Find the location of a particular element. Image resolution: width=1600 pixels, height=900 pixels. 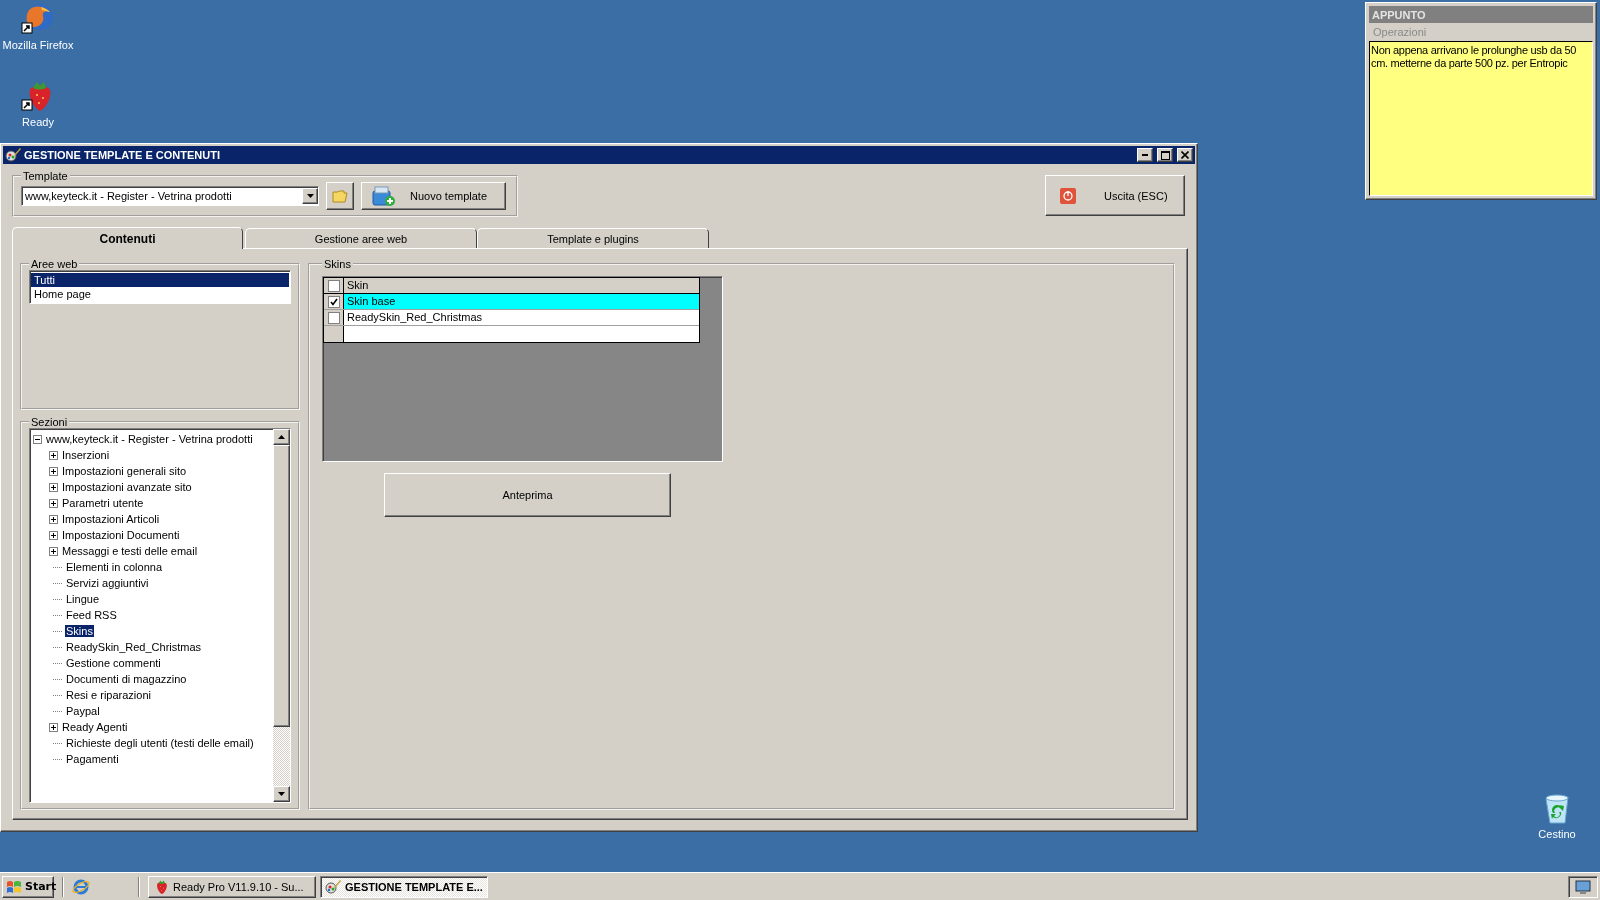

grid-row: ReadySkin_Red_Christmas is located at coordinates (511, 318).